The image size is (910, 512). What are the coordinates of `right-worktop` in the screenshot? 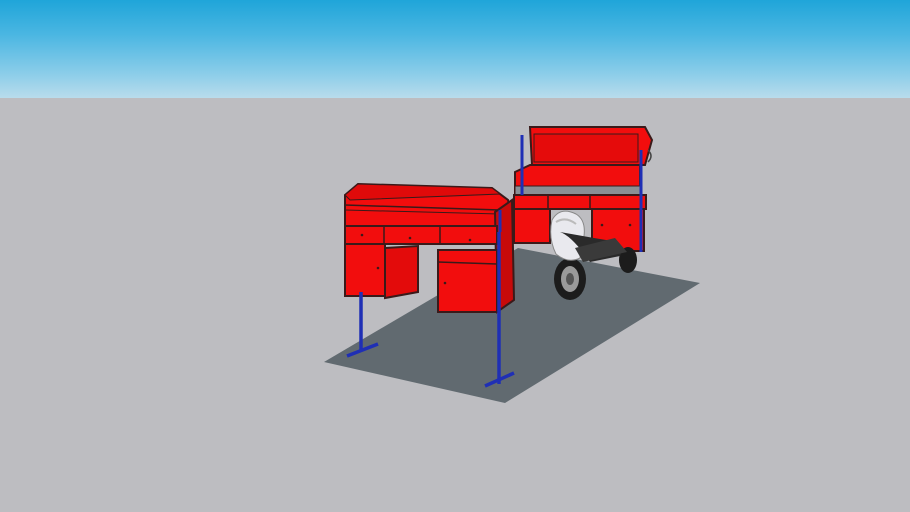 It's located at (577, 190).